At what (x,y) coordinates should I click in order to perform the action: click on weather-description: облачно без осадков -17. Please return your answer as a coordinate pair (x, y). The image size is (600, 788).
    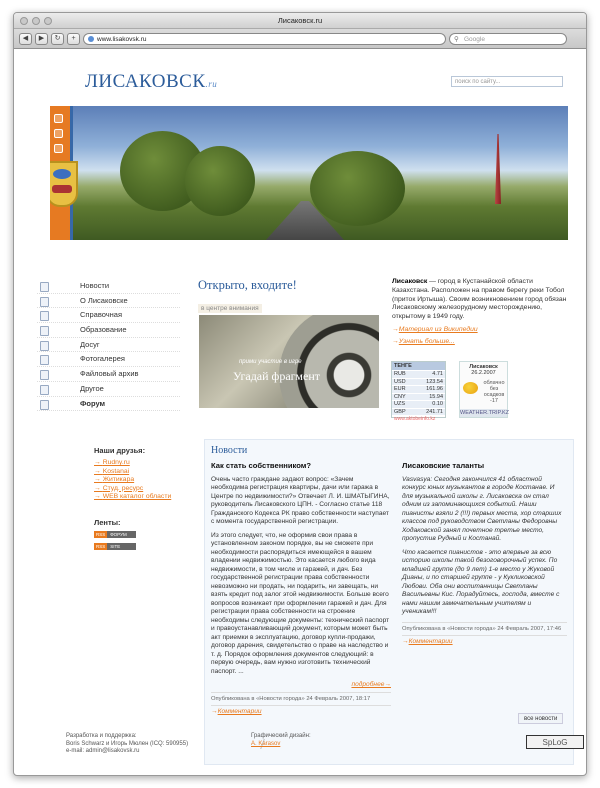
    Looking at the image, I should click on (494, 392).